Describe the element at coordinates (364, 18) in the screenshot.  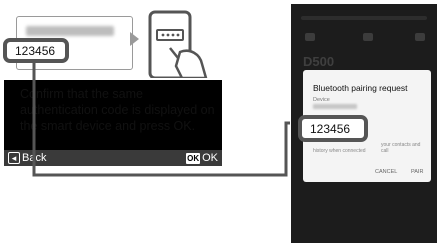
I see `phone-status-bar` at that location.